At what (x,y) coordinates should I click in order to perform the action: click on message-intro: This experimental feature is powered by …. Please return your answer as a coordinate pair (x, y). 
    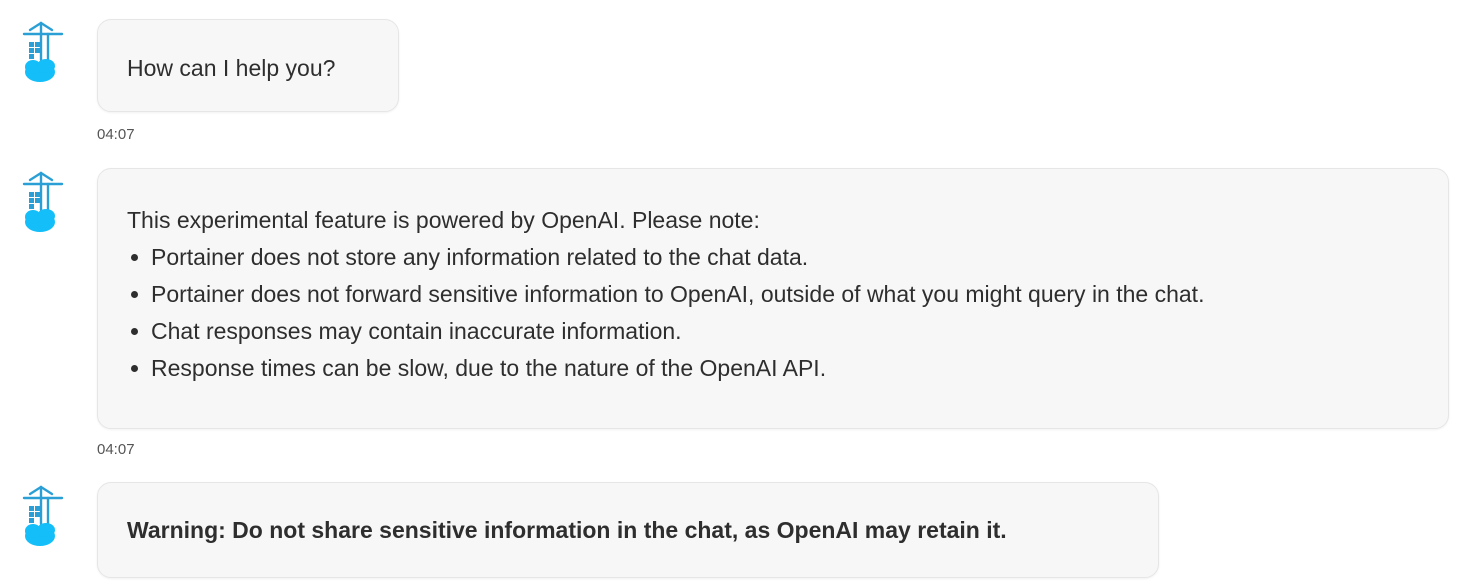
    Looking at the image, I should click on (443, 220).